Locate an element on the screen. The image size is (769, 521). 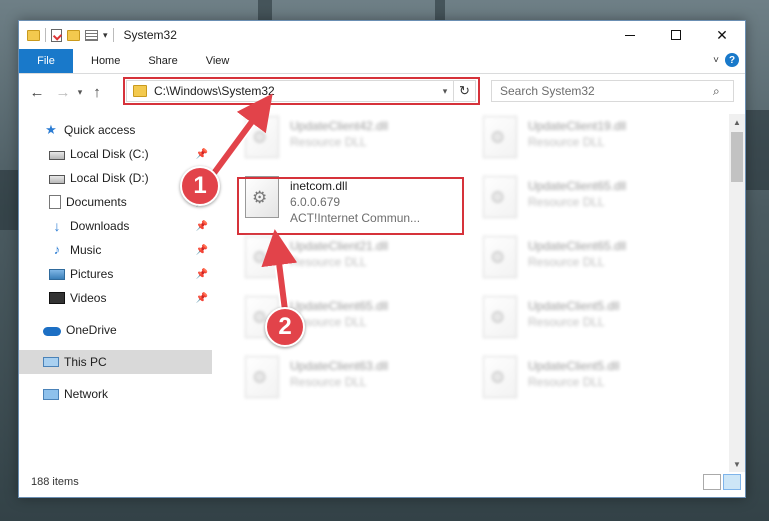
nav-item-label: Music is located at coordinates (86, 250).